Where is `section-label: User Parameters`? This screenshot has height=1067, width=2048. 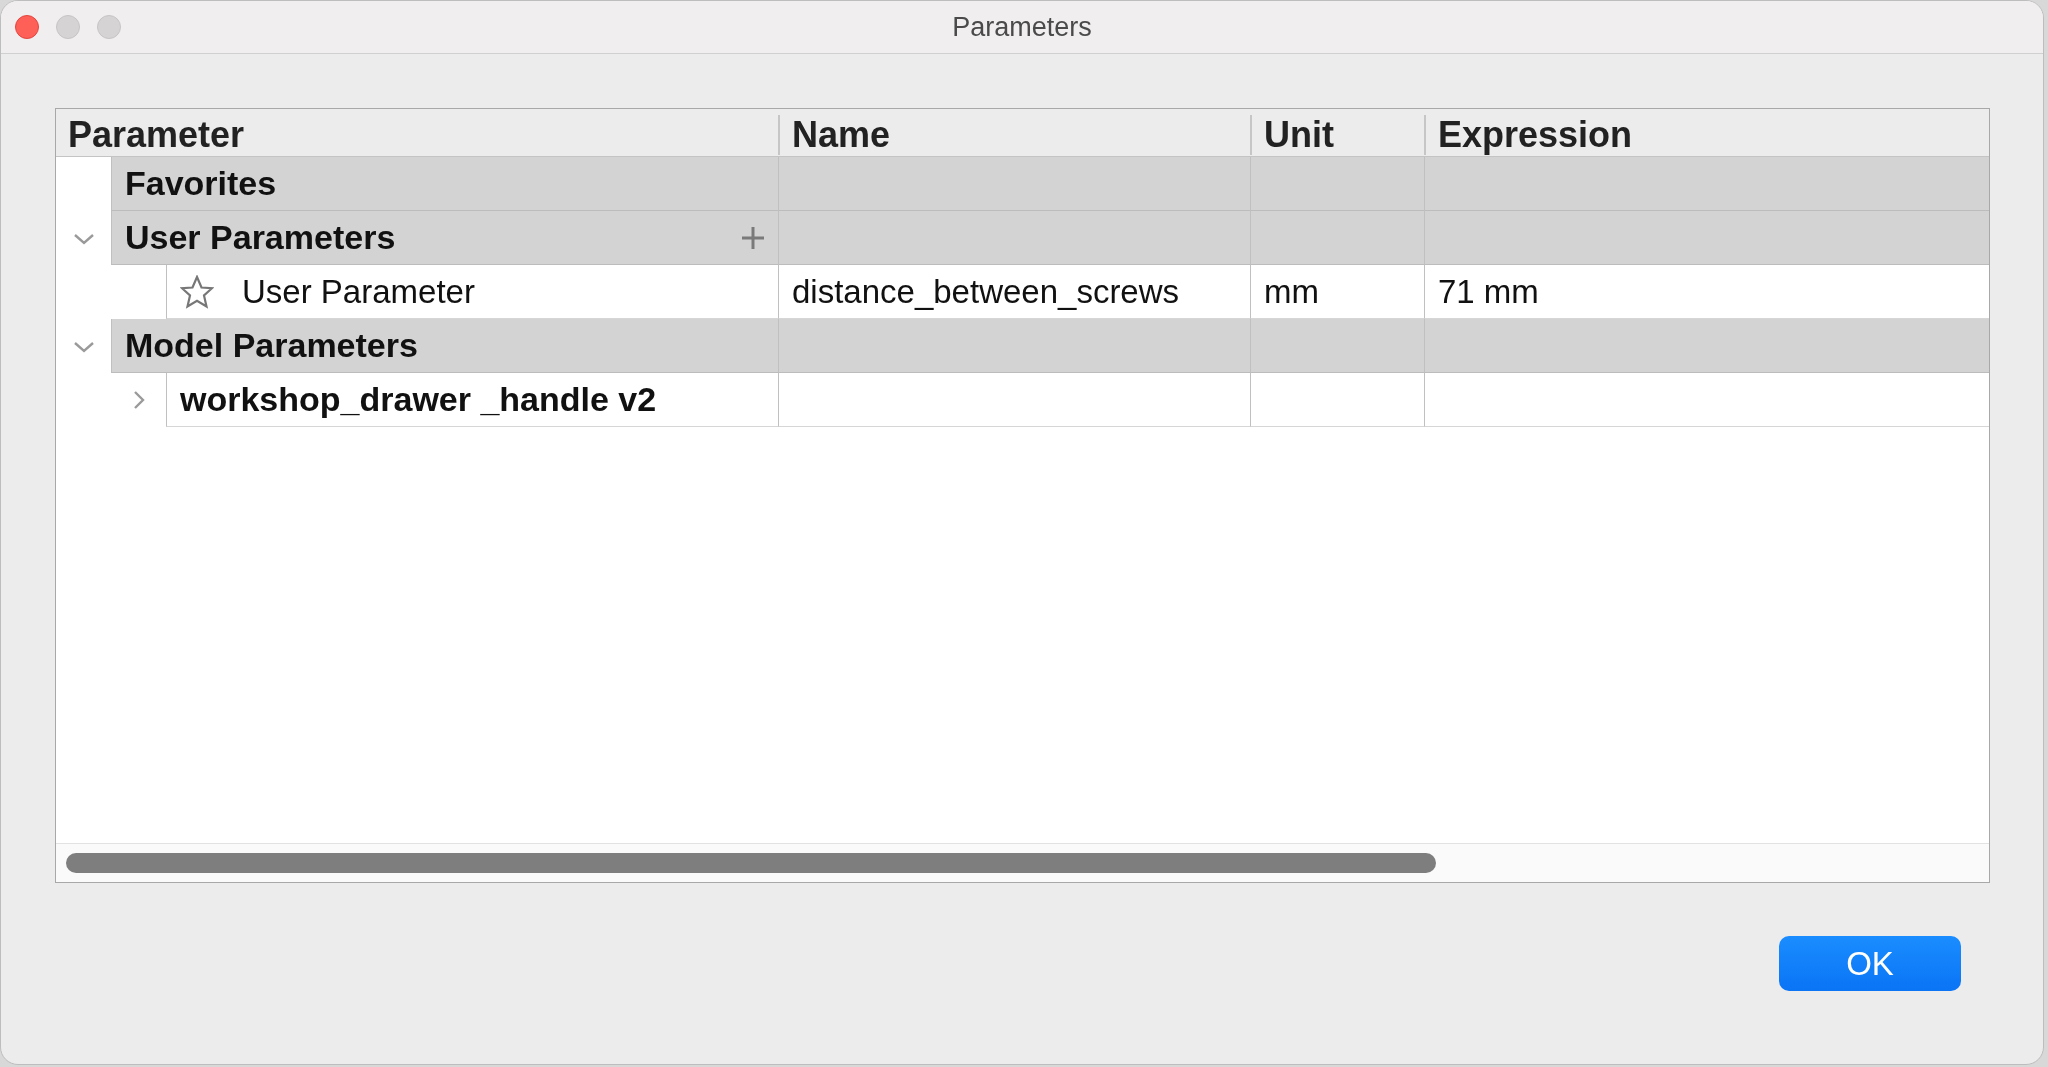 section-label: User Parameters is located at coordinates (260, 237).